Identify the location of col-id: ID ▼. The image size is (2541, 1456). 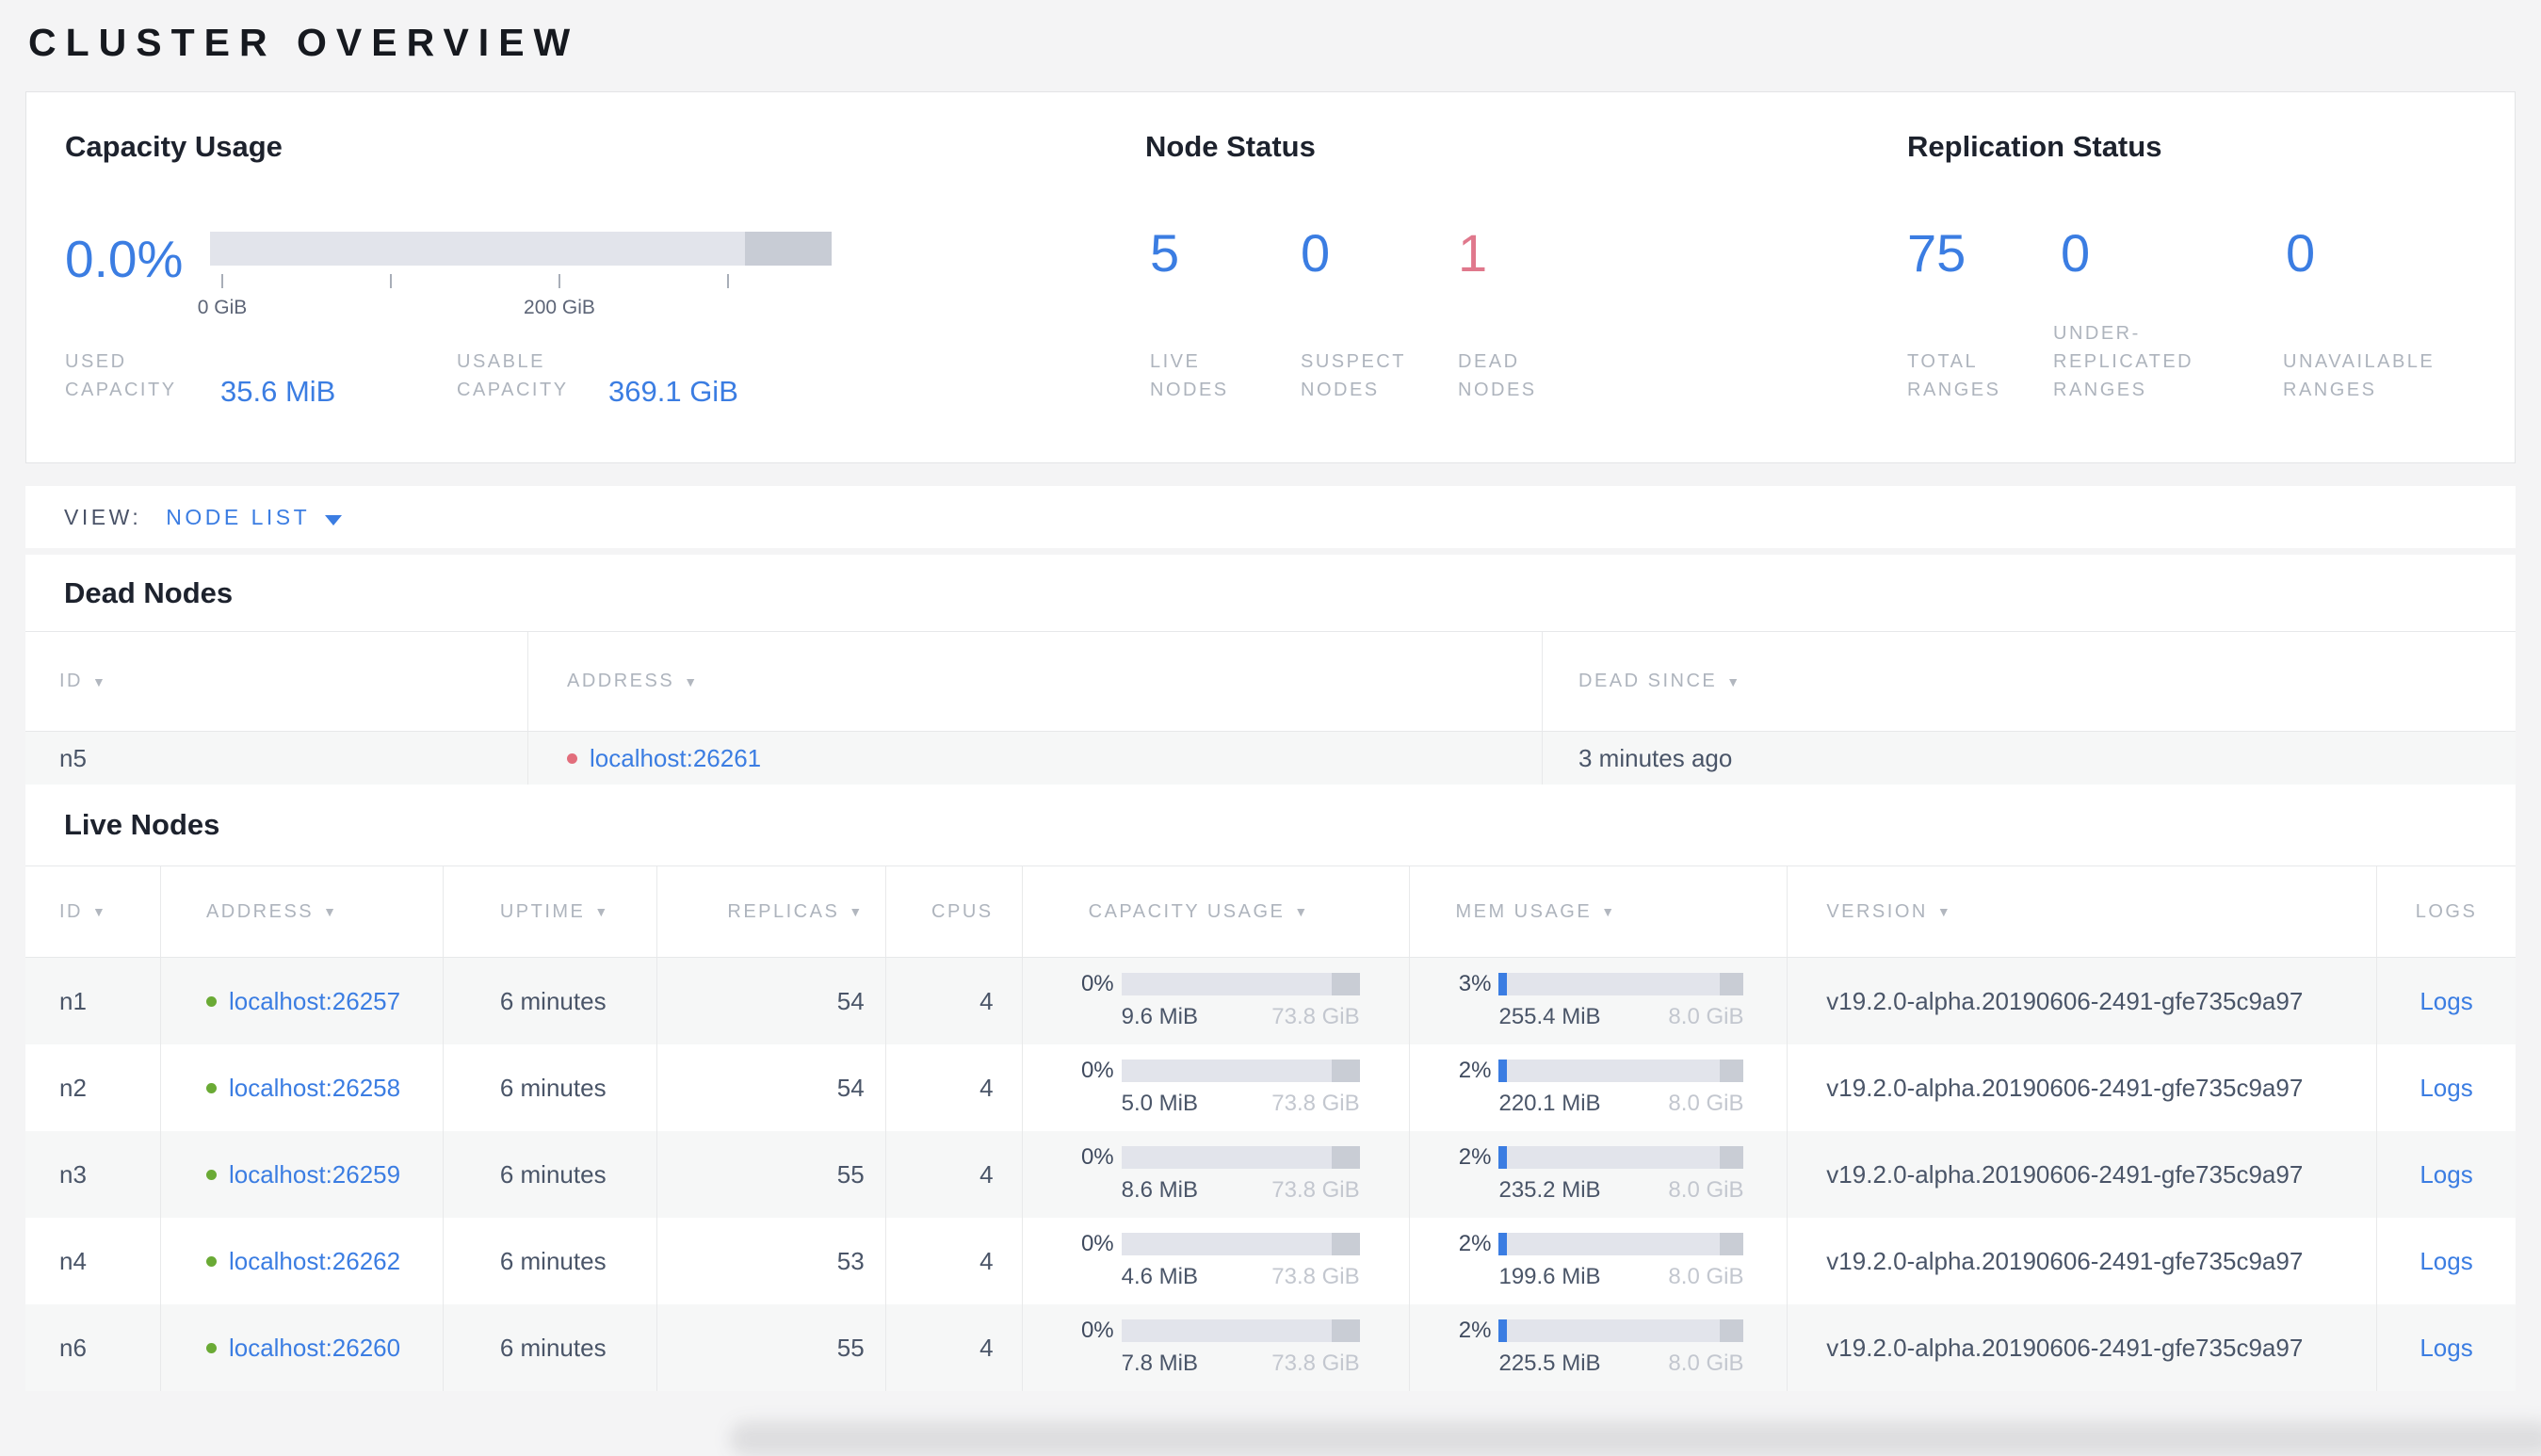
(92, 911).